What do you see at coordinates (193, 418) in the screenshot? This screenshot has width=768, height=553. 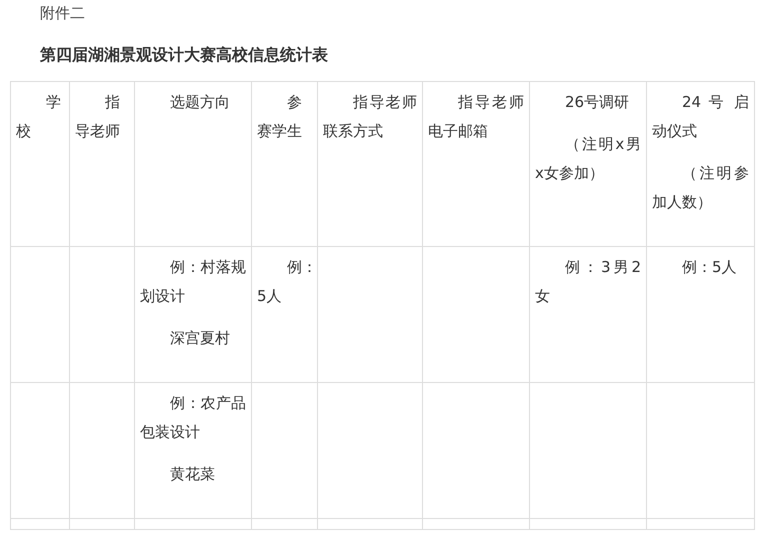 I see `cell-text: 例：农产品包装设计` at bounding box center [193, 418].